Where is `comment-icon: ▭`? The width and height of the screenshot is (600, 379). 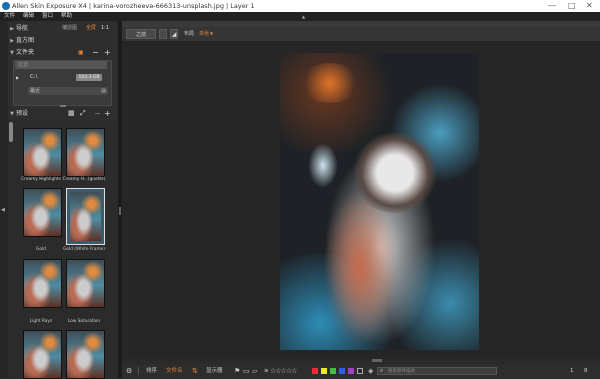 comment-icon: ▭ is located at coordinates (246, 371).